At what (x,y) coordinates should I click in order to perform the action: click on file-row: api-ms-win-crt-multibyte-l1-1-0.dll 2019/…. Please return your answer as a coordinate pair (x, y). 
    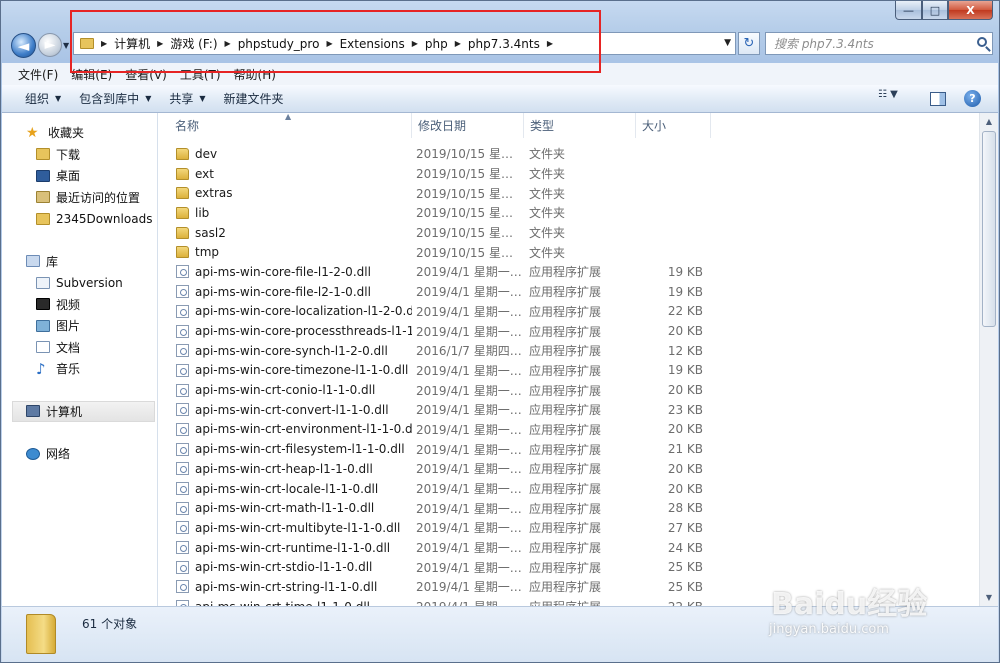
    Looking at the image, I should click on (568, 528).